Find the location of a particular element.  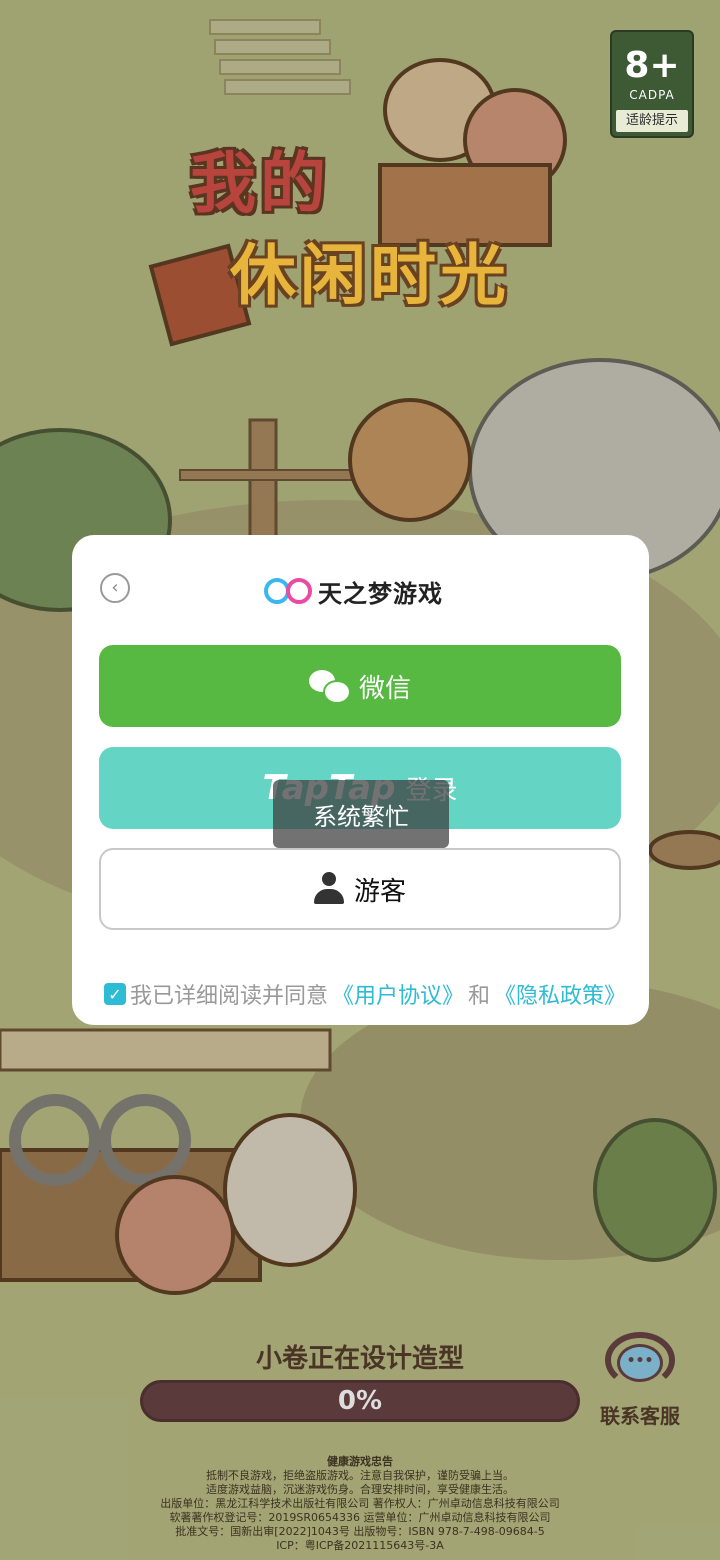

headset-chat-icon: ••• is located at coordinates (640, 1362).